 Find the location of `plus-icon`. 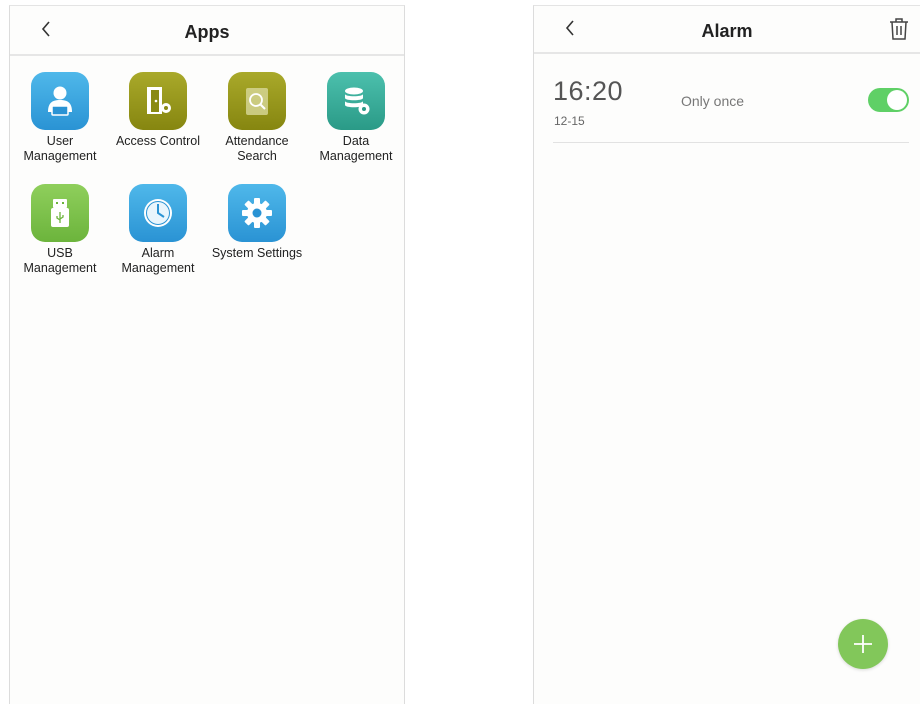

plus-icon is located at coordinates (863, 644).